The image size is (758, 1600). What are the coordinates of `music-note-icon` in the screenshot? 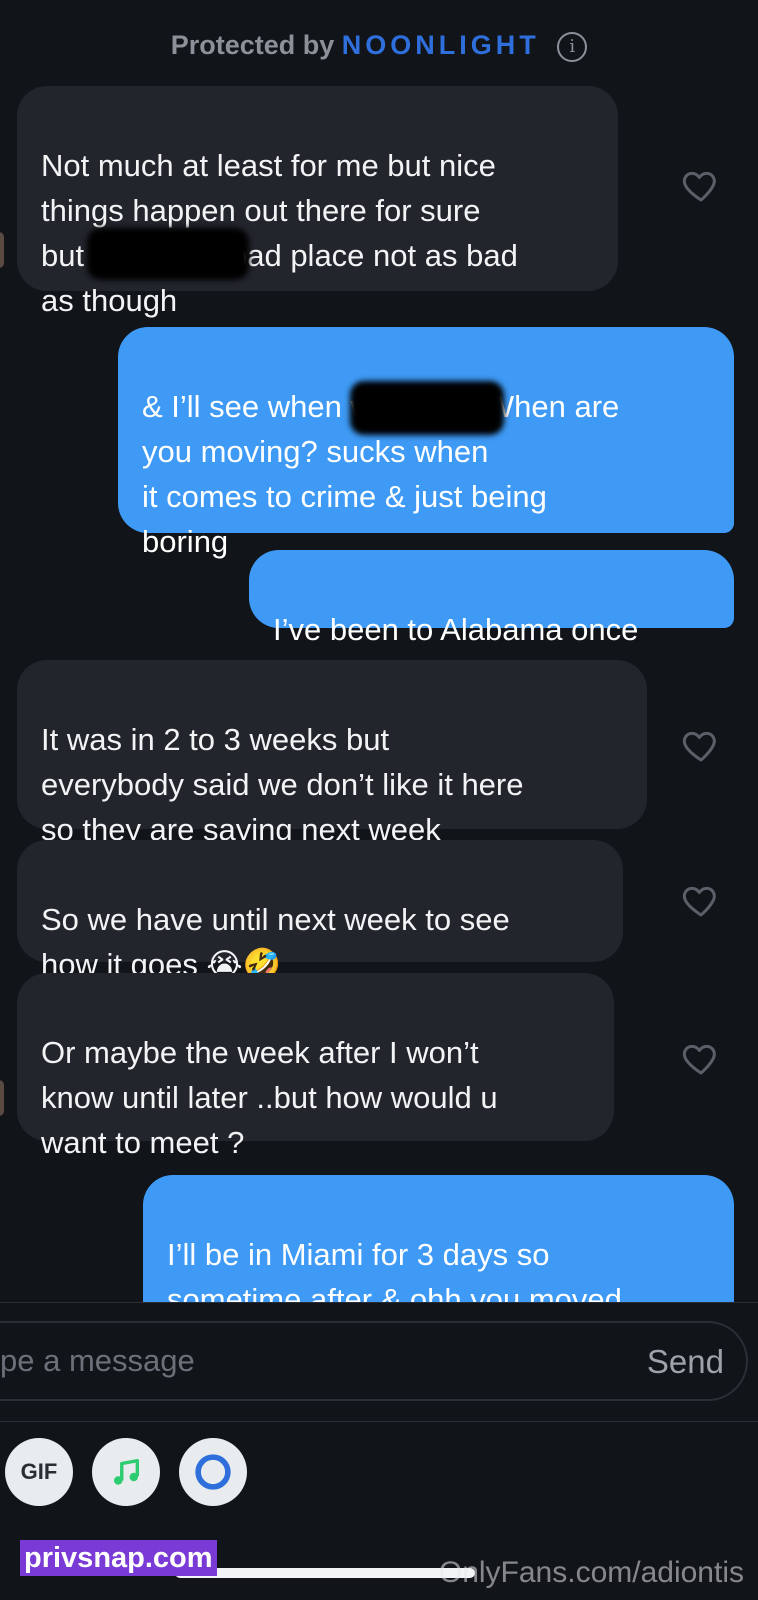 It's located at (126, 1471).